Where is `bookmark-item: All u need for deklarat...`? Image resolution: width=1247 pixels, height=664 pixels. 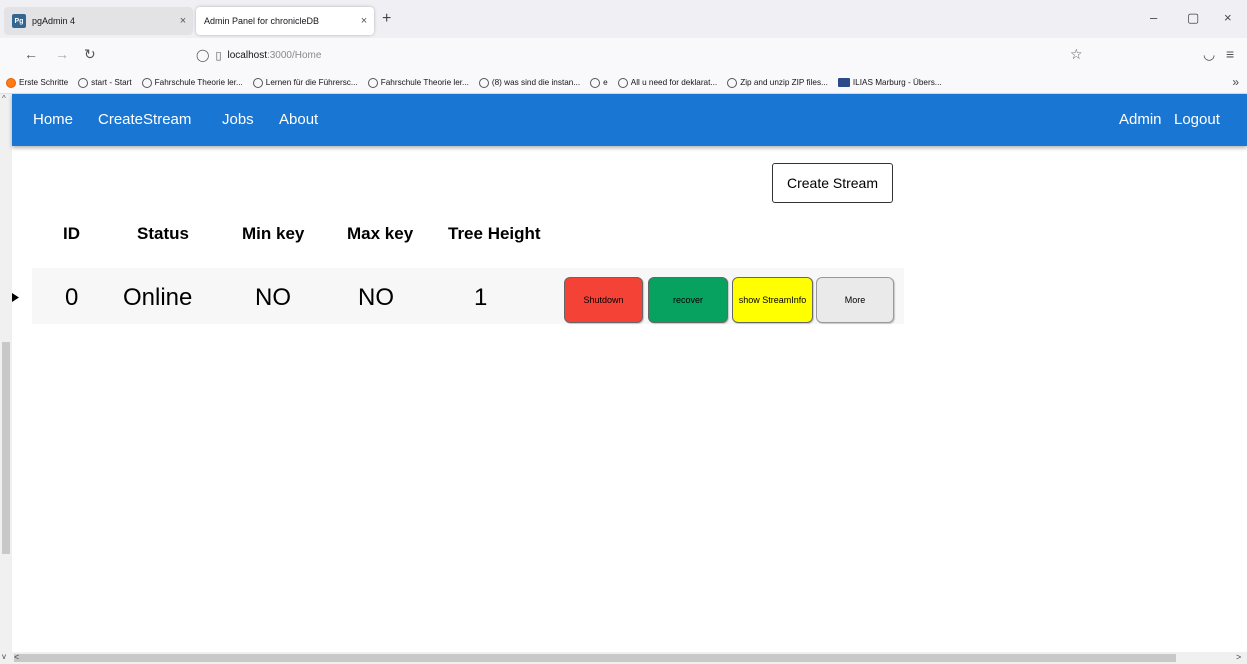
bookmark-item: All u need for deklarat... is located at coordinates (667, 82).